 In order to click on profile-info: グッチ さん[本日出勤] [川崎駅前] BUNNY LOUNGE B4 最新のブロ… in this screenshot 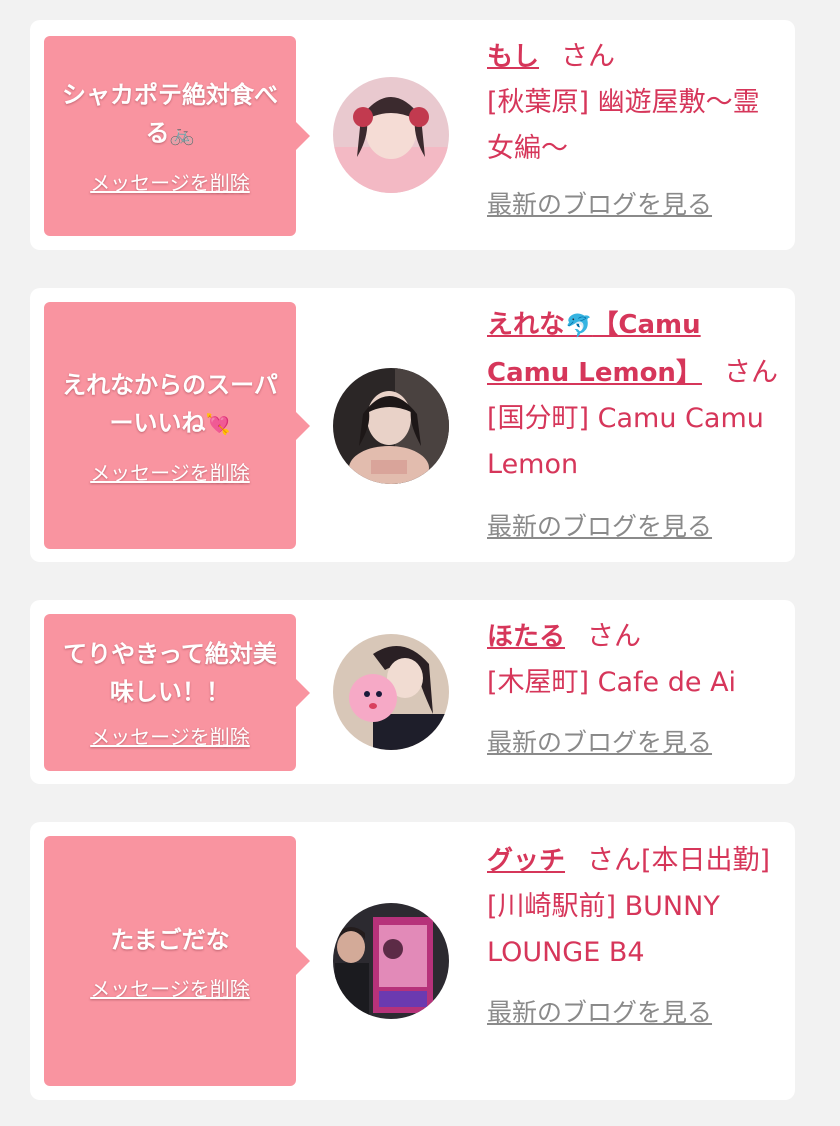, I will do `click(636, 937)`.